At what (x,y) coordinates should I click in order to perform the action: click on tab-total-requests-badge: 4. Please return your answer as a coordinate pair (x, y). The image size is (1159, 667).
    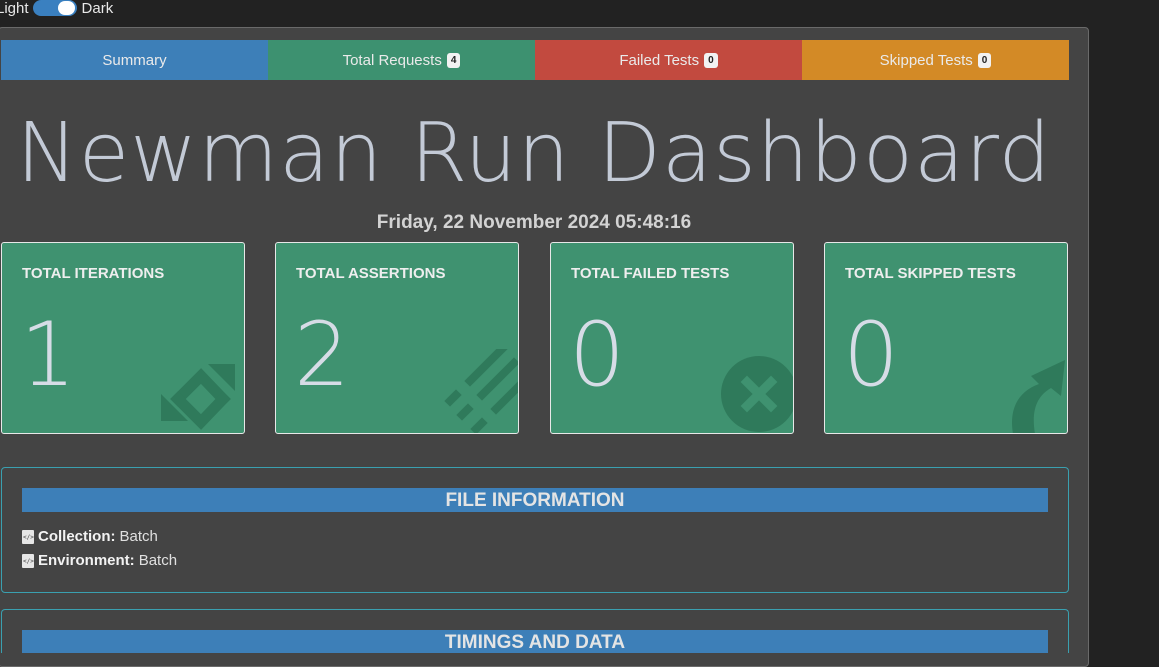
    Looking at the image, I should click on (453, 60).